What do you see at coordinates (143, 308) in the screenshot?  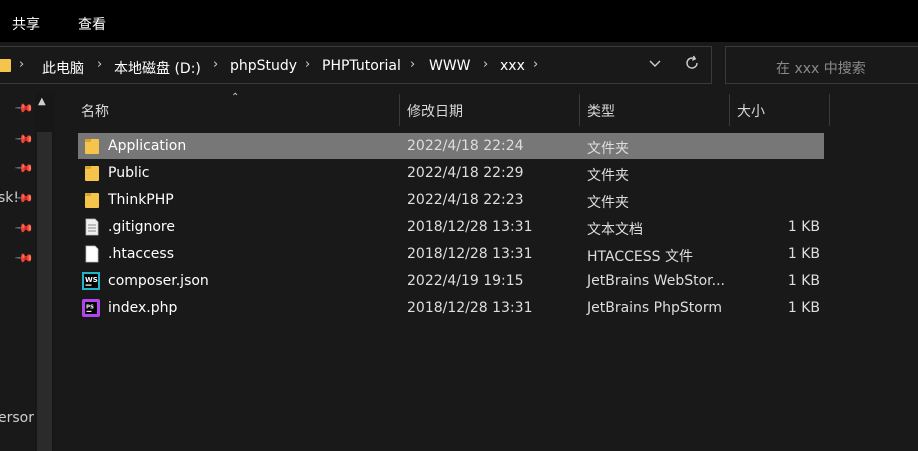 I see `file-name: index.php` at bounding box center [143, 308].